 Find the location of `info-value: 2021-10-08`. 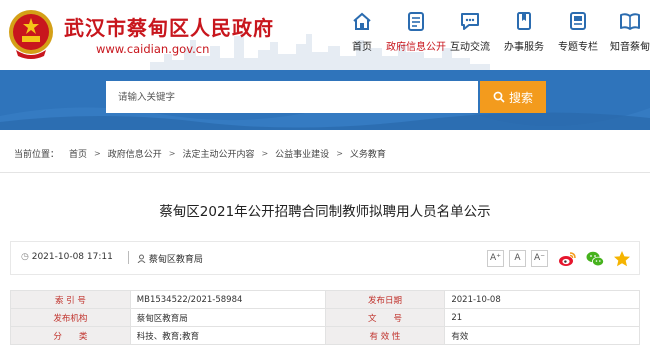

info-value: 2021-10-08 is located at coordinates (542, 299).